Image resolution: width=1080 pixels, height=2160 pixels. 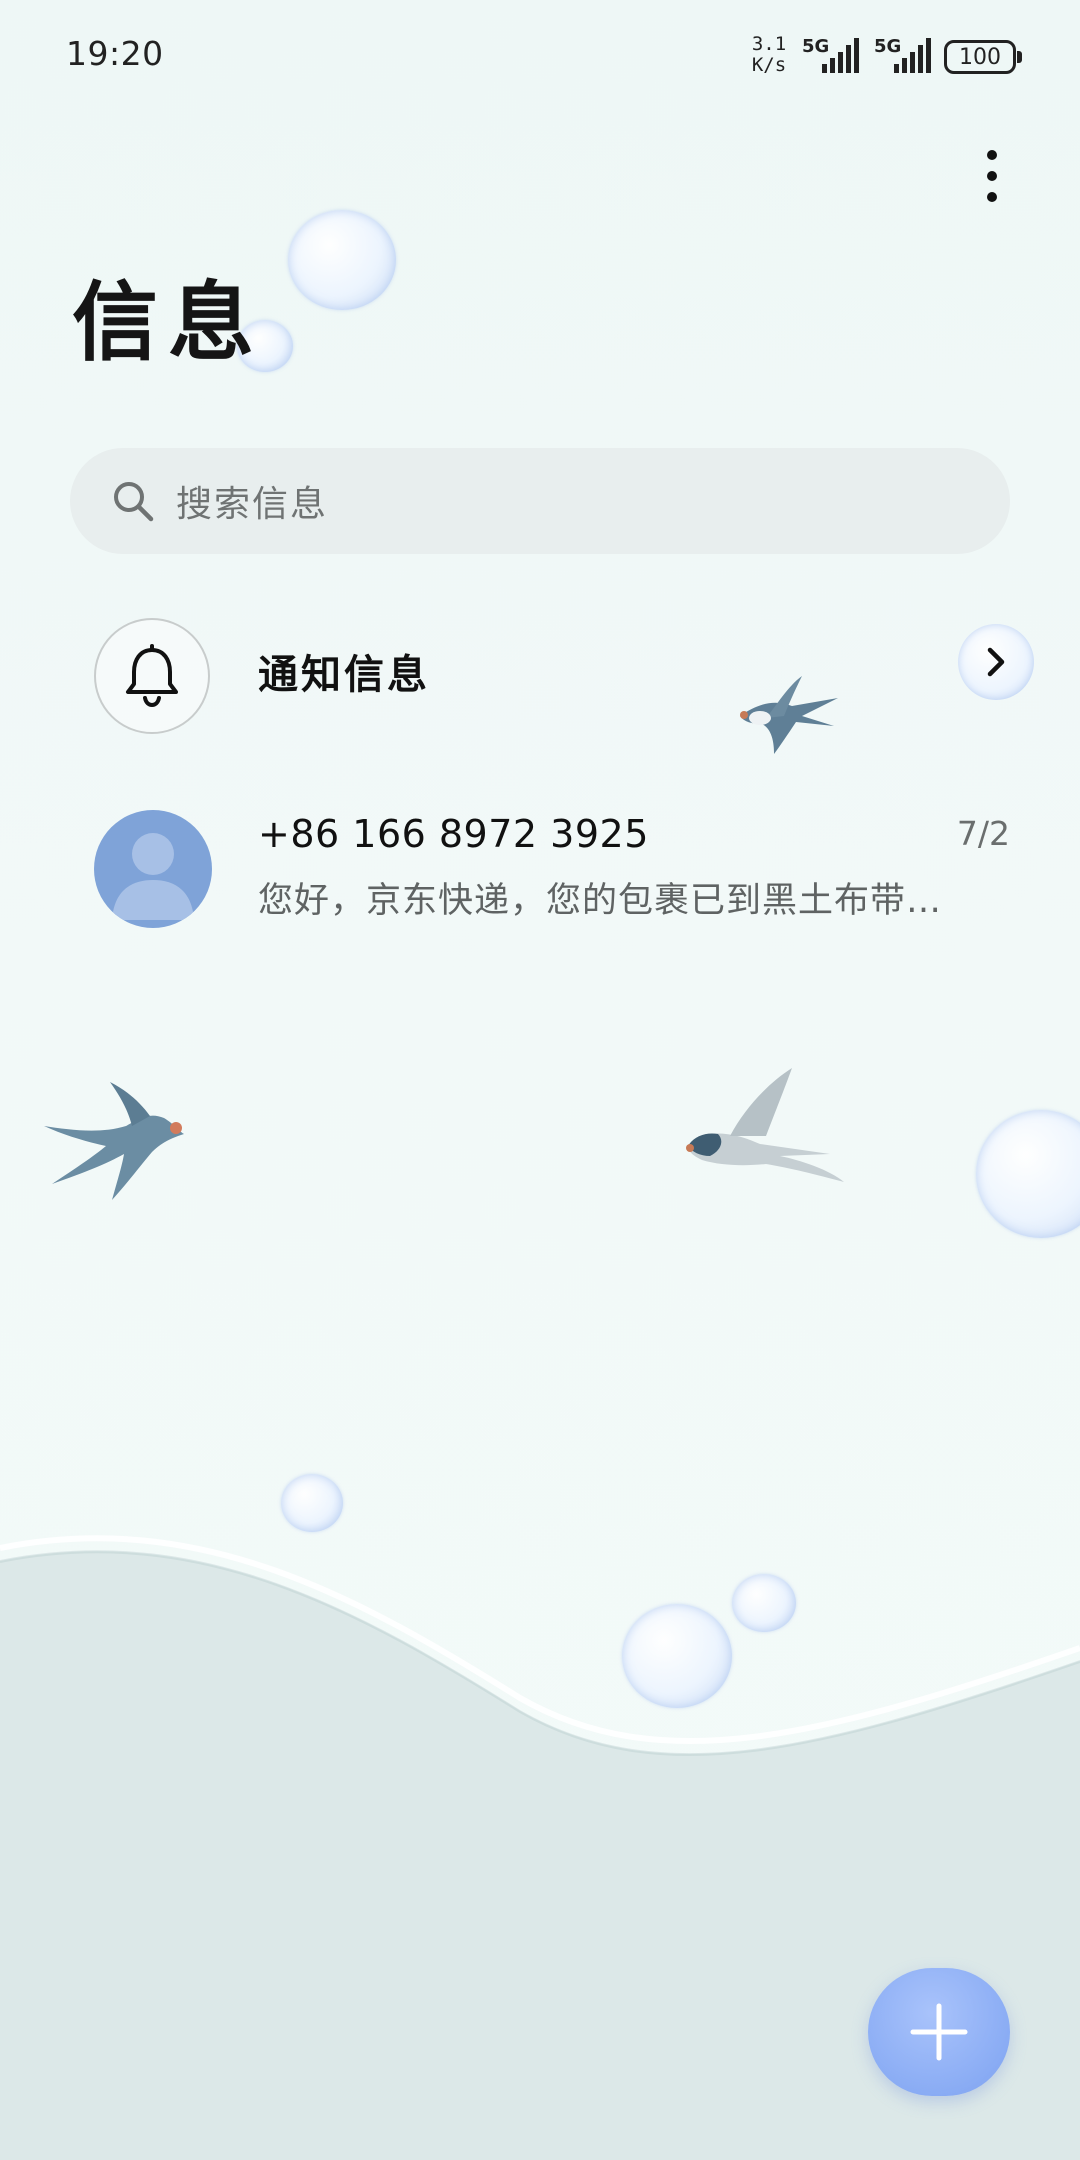 I want to click on notification-avatar, so click(x=152, y=676).